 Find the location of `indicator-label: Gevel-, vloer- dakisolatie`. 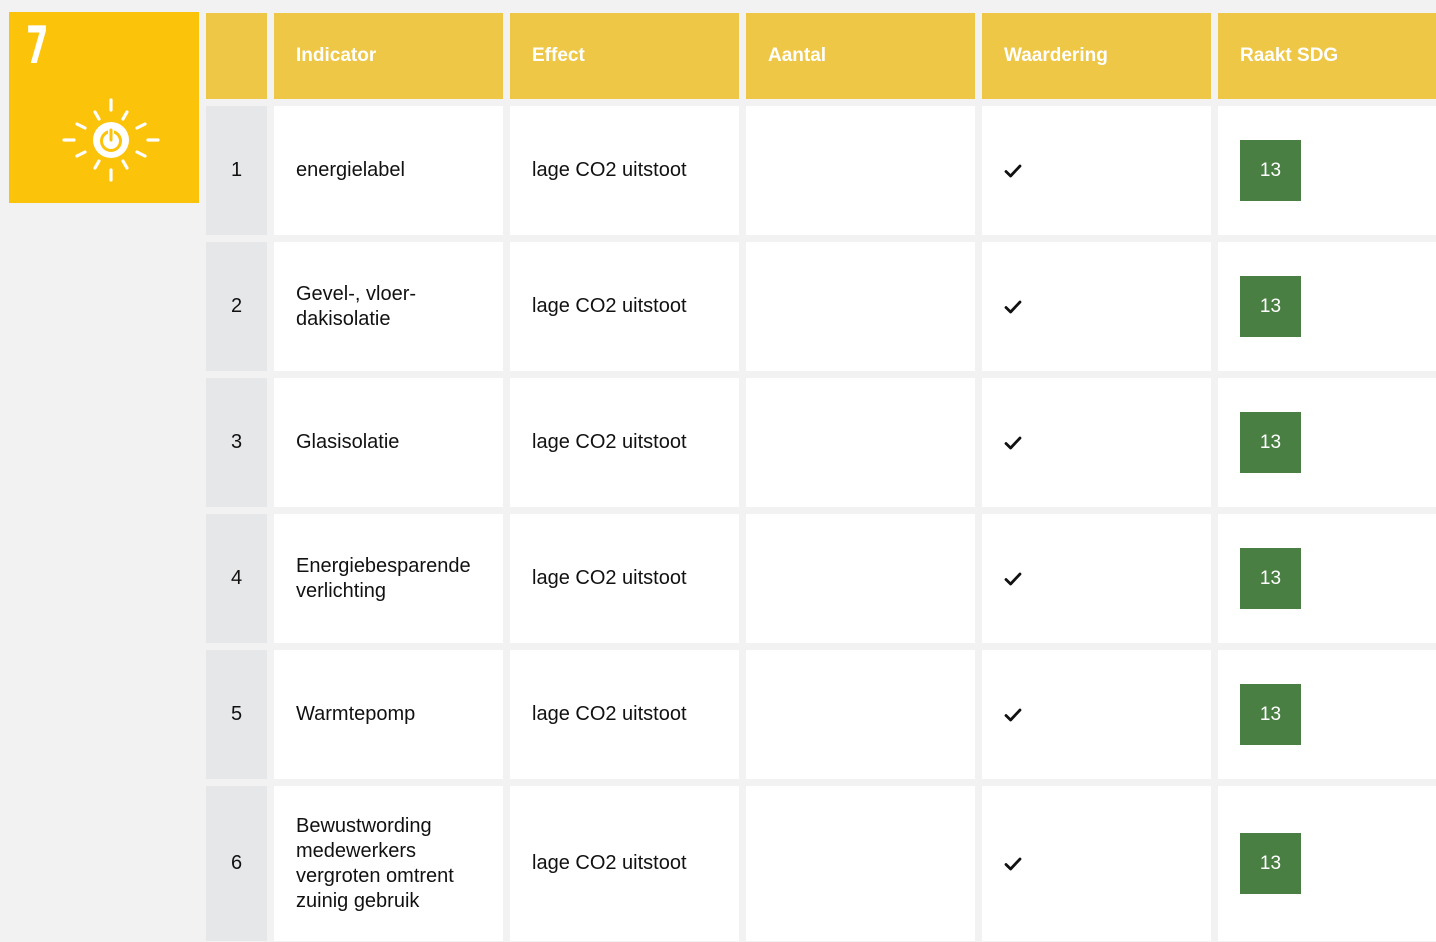

indicator-label: Gevel-, vloer- dakisolatie is located at coordinates (356, 306).